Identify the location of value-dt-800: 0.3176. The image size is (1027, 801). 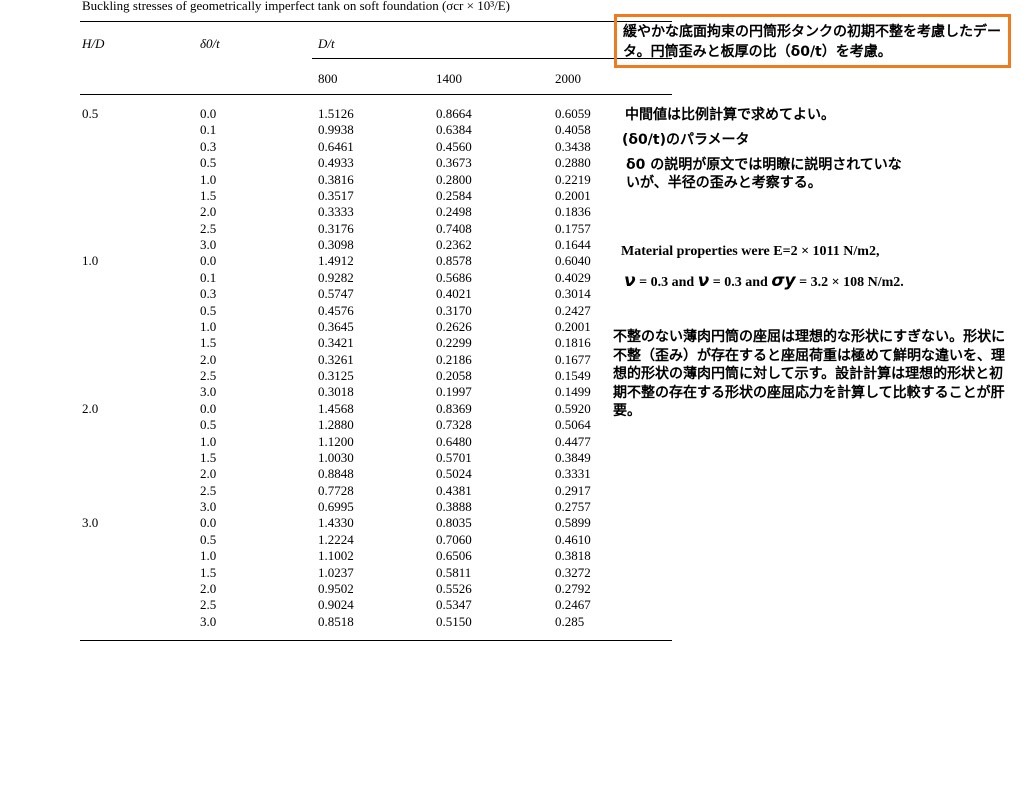
(336, 228).